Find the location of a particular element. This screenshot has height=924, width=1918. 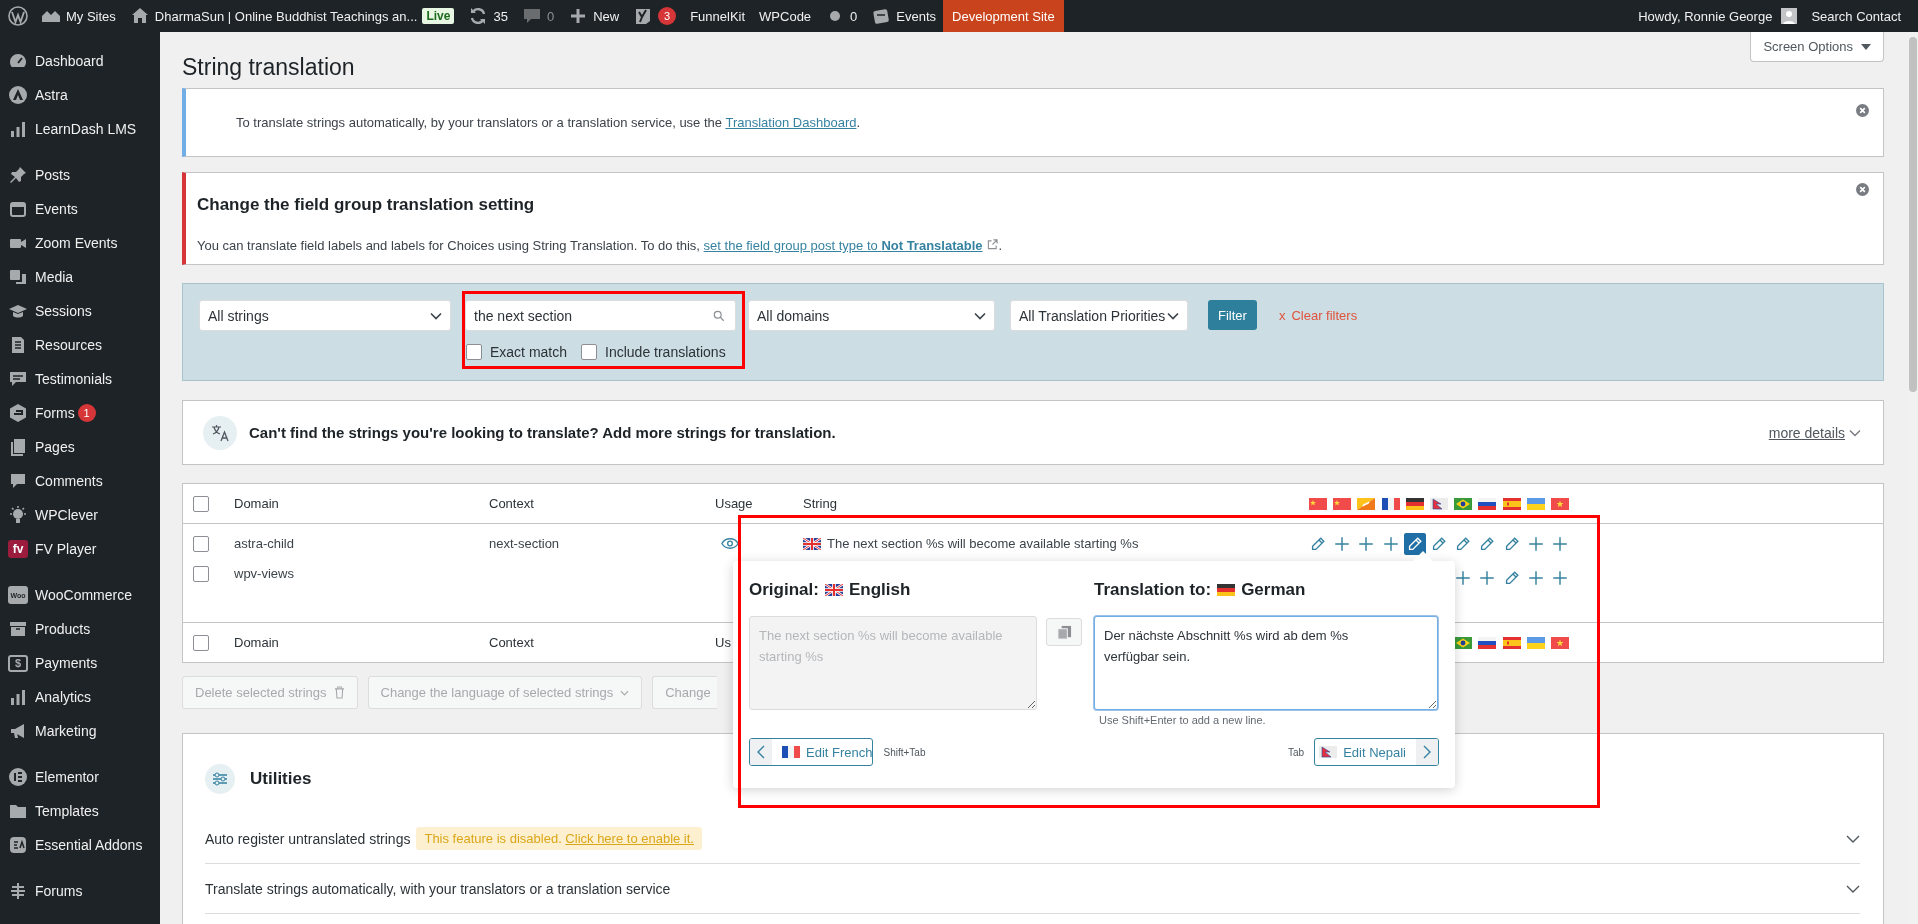

disabled-notice: This feature is disabled. Click here to enable it. is located at coordinates (559, 838).